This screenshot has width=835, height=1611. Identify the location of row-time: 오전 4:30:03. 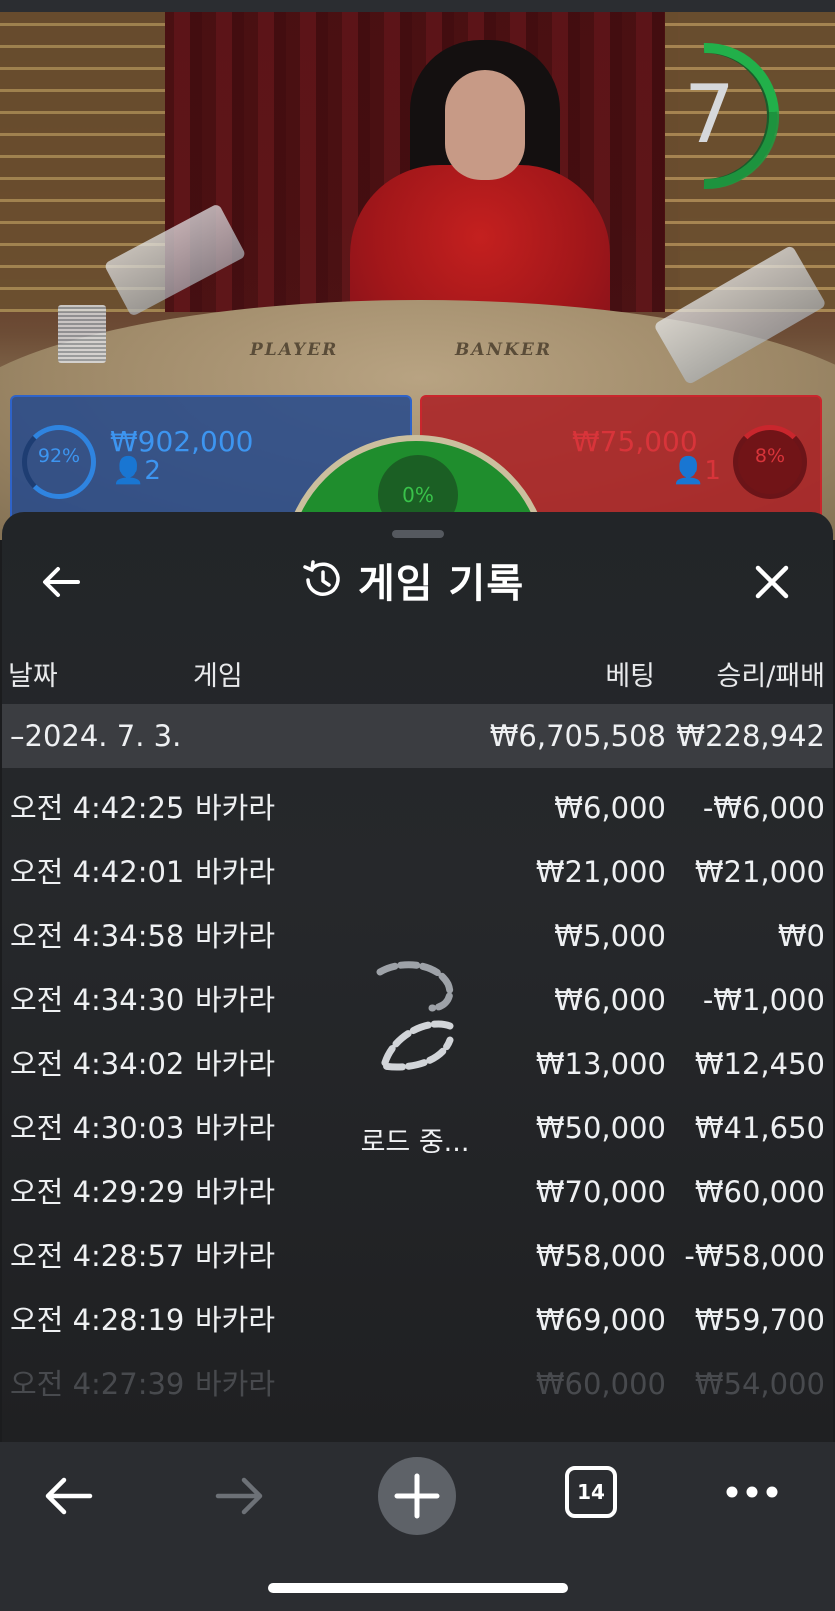
(97, 1128).